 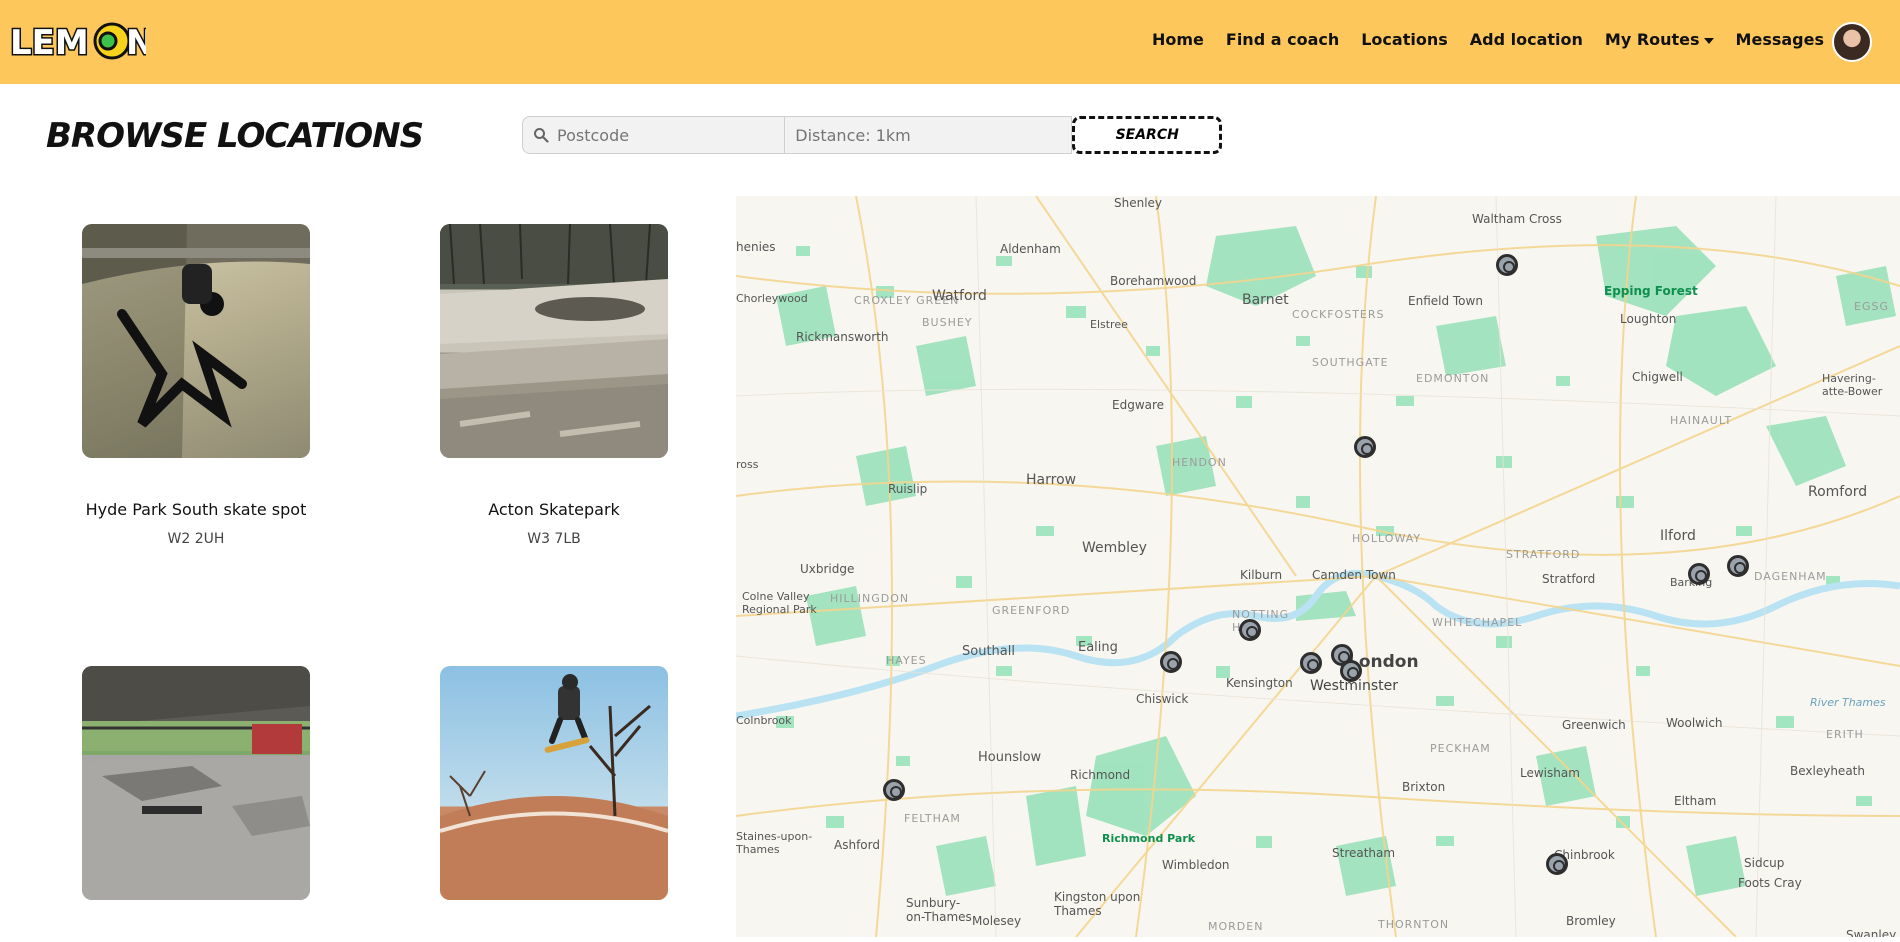 I want to click on location-card: Hyde Park South skate spot W2 2UH, so click(x=196, y=385).